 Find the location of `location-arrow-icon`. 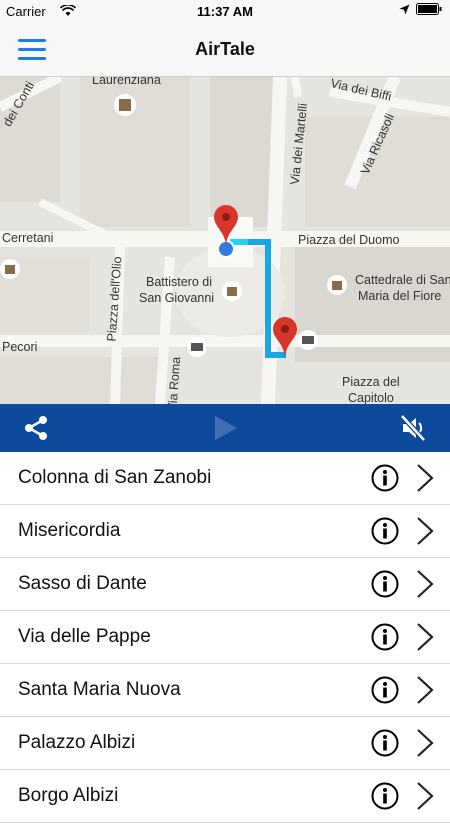

location-arrow-icon is located at coordinates (404, 10).